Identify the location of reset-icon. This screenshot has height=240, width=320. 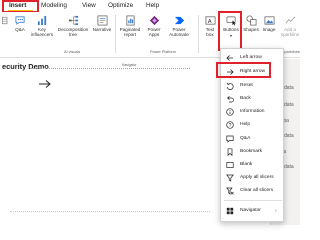
(230, 86).